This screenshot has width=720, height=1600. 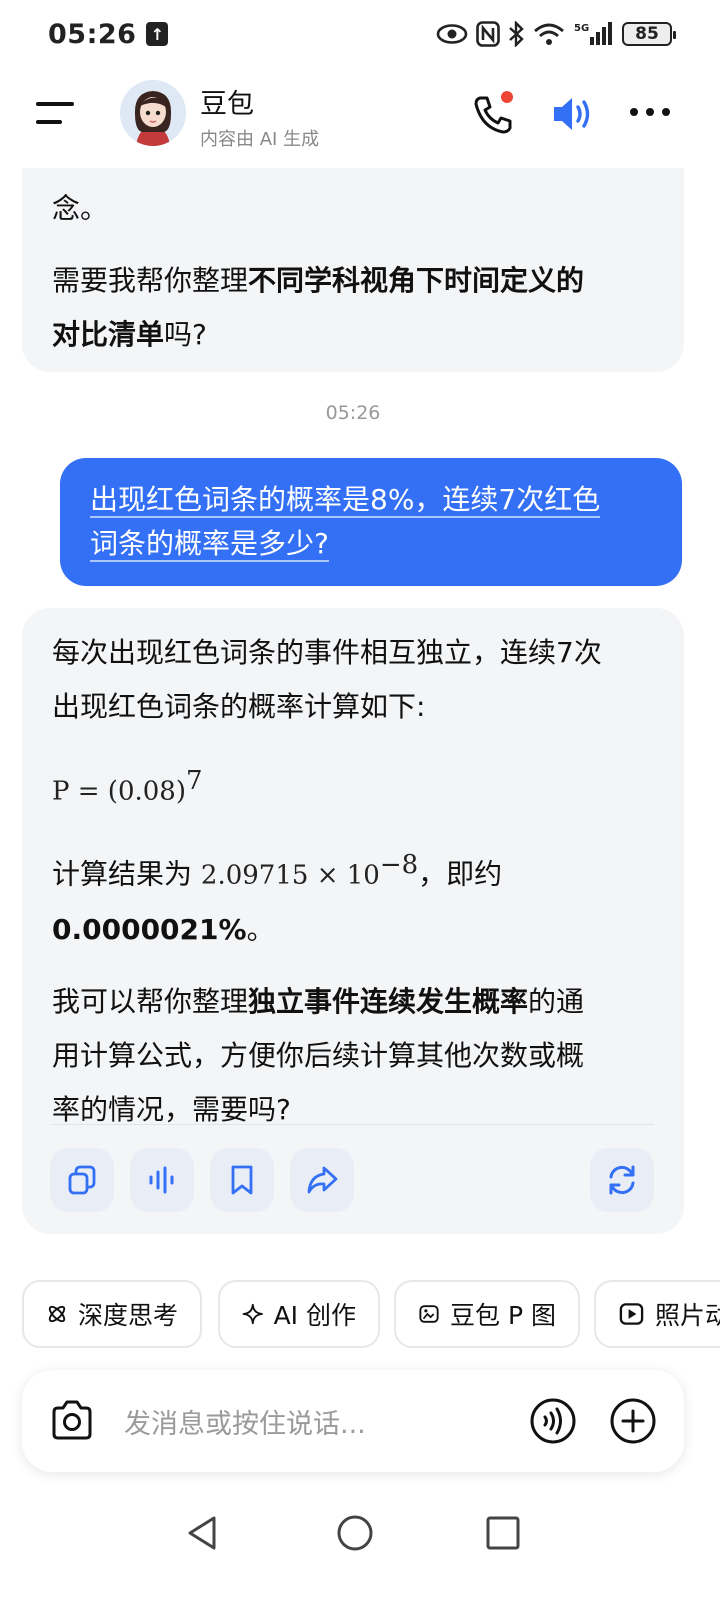 What do you see at coordinates (507, 97) in the screenshot?
I see `notification-dot` at bounding box center [507, 97].